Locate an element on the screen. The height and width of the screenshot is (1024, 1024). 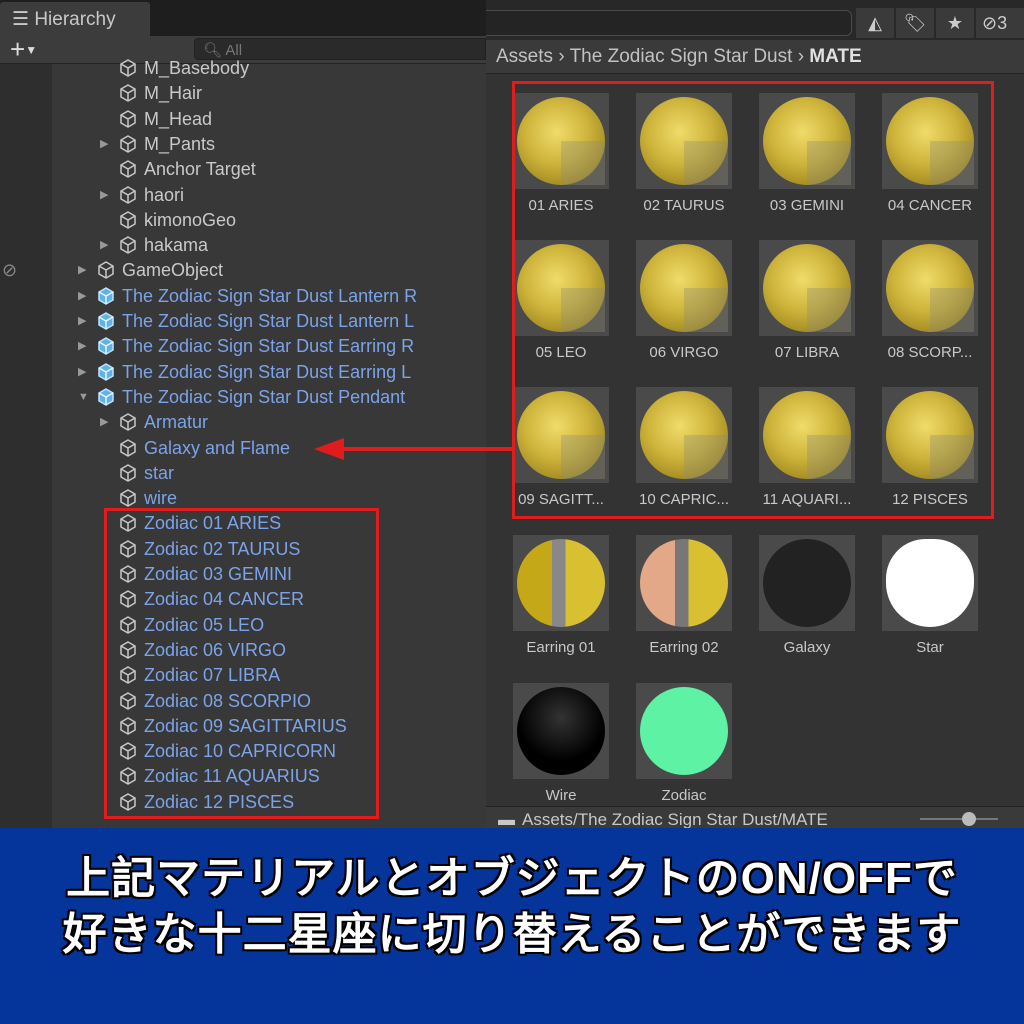
hierarchy-item-label: M_Basebody is located at coordinates (197, 68).